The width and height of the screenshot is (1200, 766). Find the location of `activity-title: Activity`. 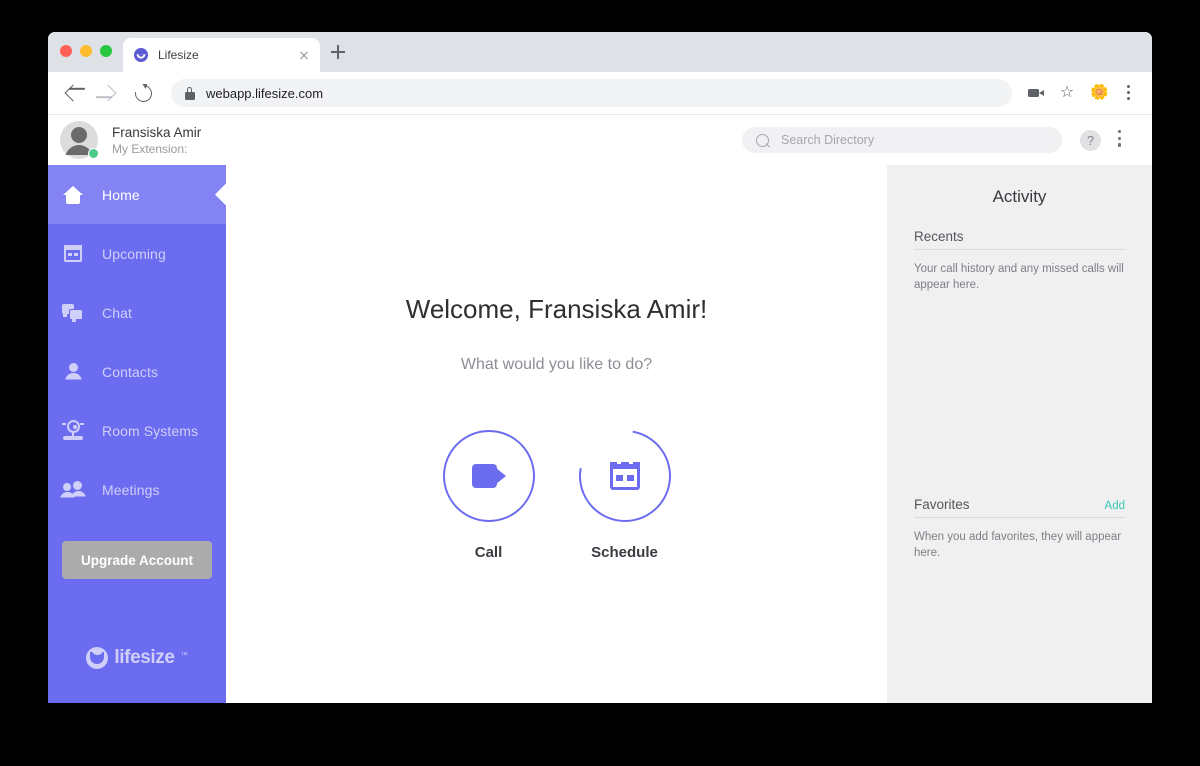

activity-title: Activity is located at coordinates (1019, 196).